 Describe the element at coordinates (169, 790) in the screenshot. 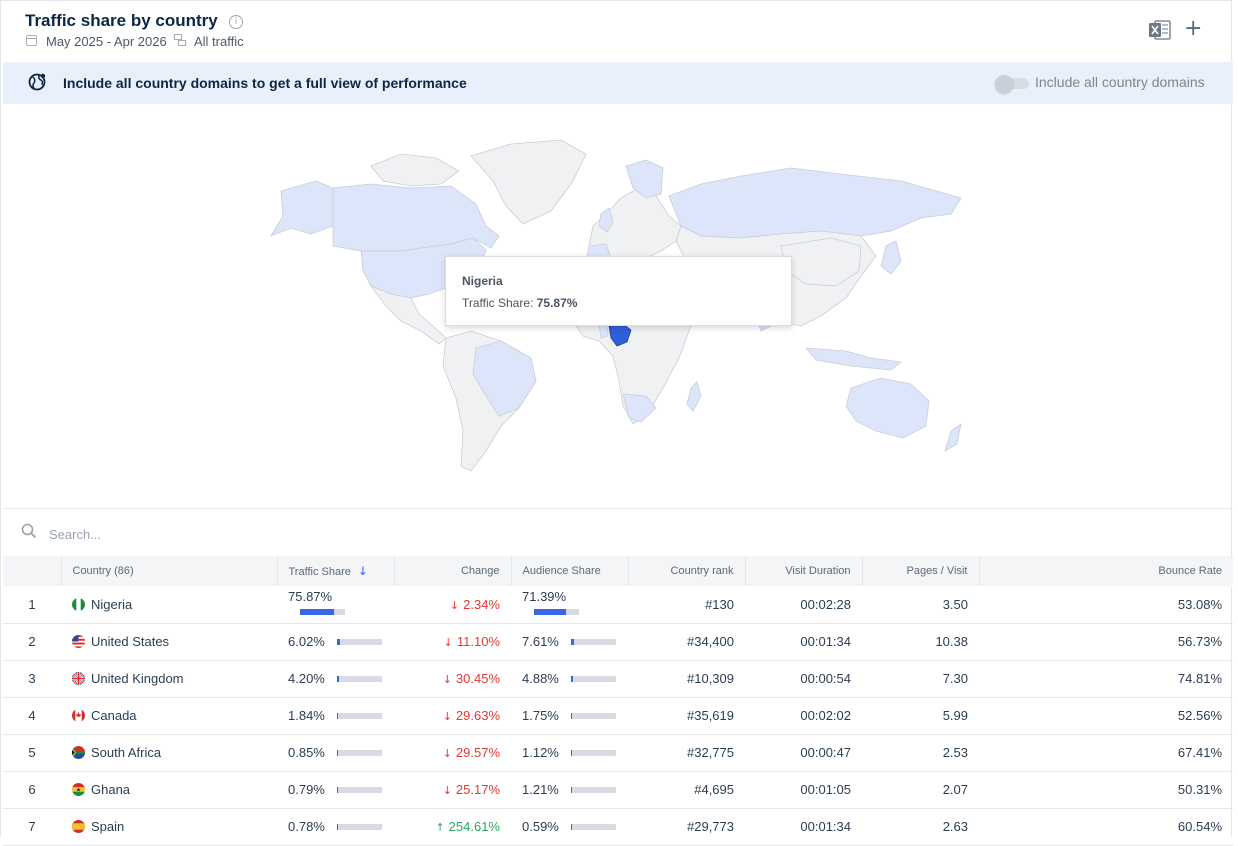

I see `country-cell: Ghana` at that location.